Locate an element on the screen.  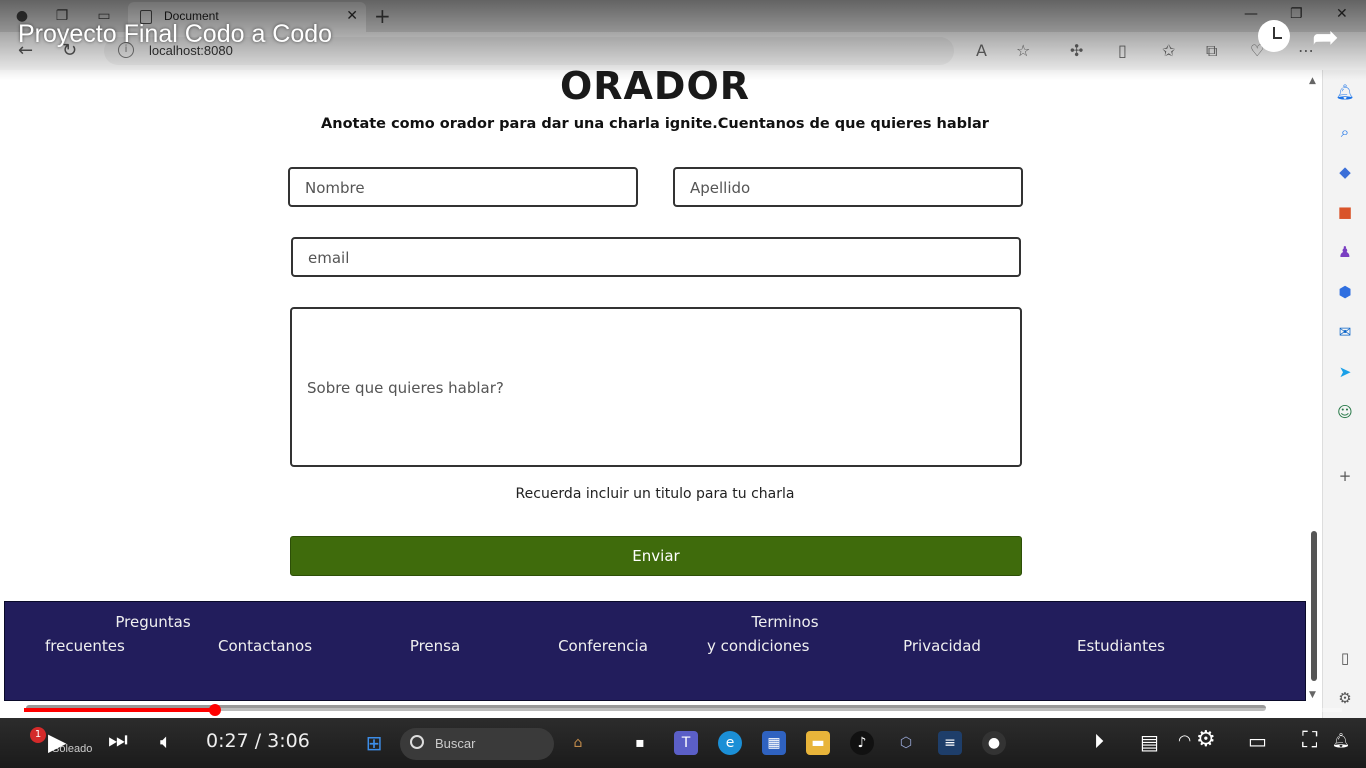
footer-link-line: frecuentes is located at coordinates (85, 646).